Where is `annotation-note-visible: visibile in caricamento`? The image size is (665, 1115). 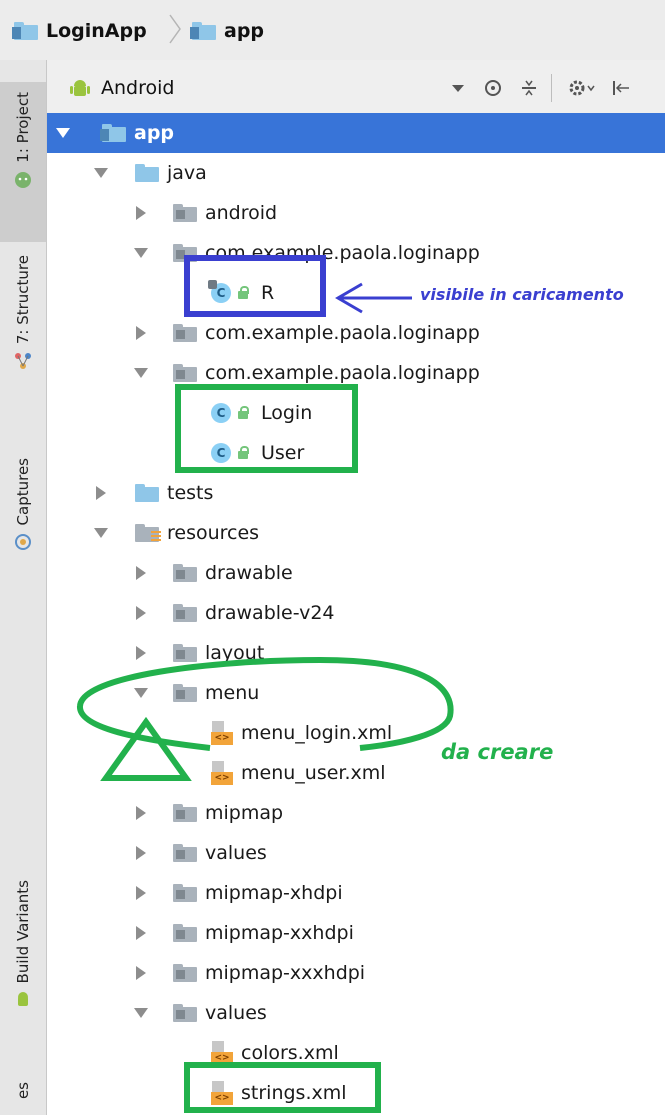
annotation-note-visible: visibile in caricamento is located at coordinates (522, 294).